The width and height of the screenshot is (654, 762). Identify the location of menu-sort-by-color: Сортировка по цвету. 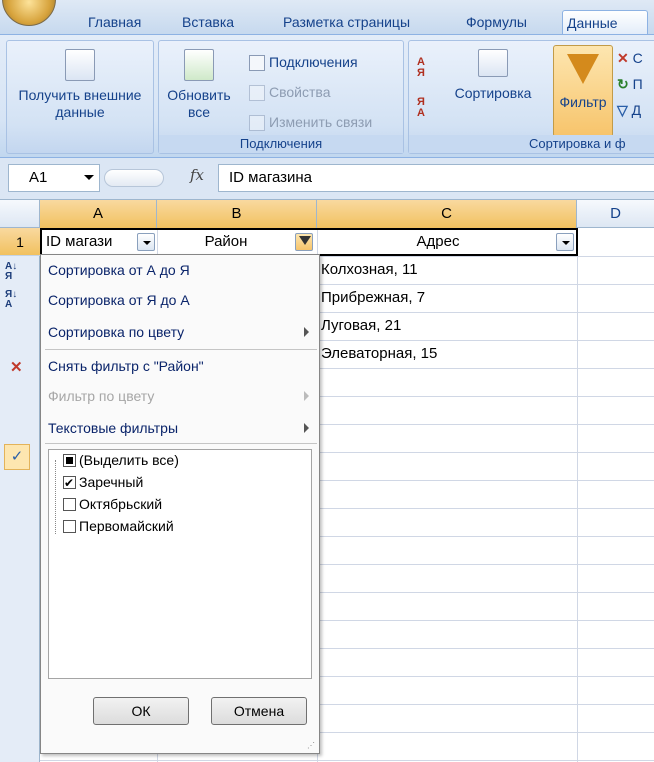
(180, 332).